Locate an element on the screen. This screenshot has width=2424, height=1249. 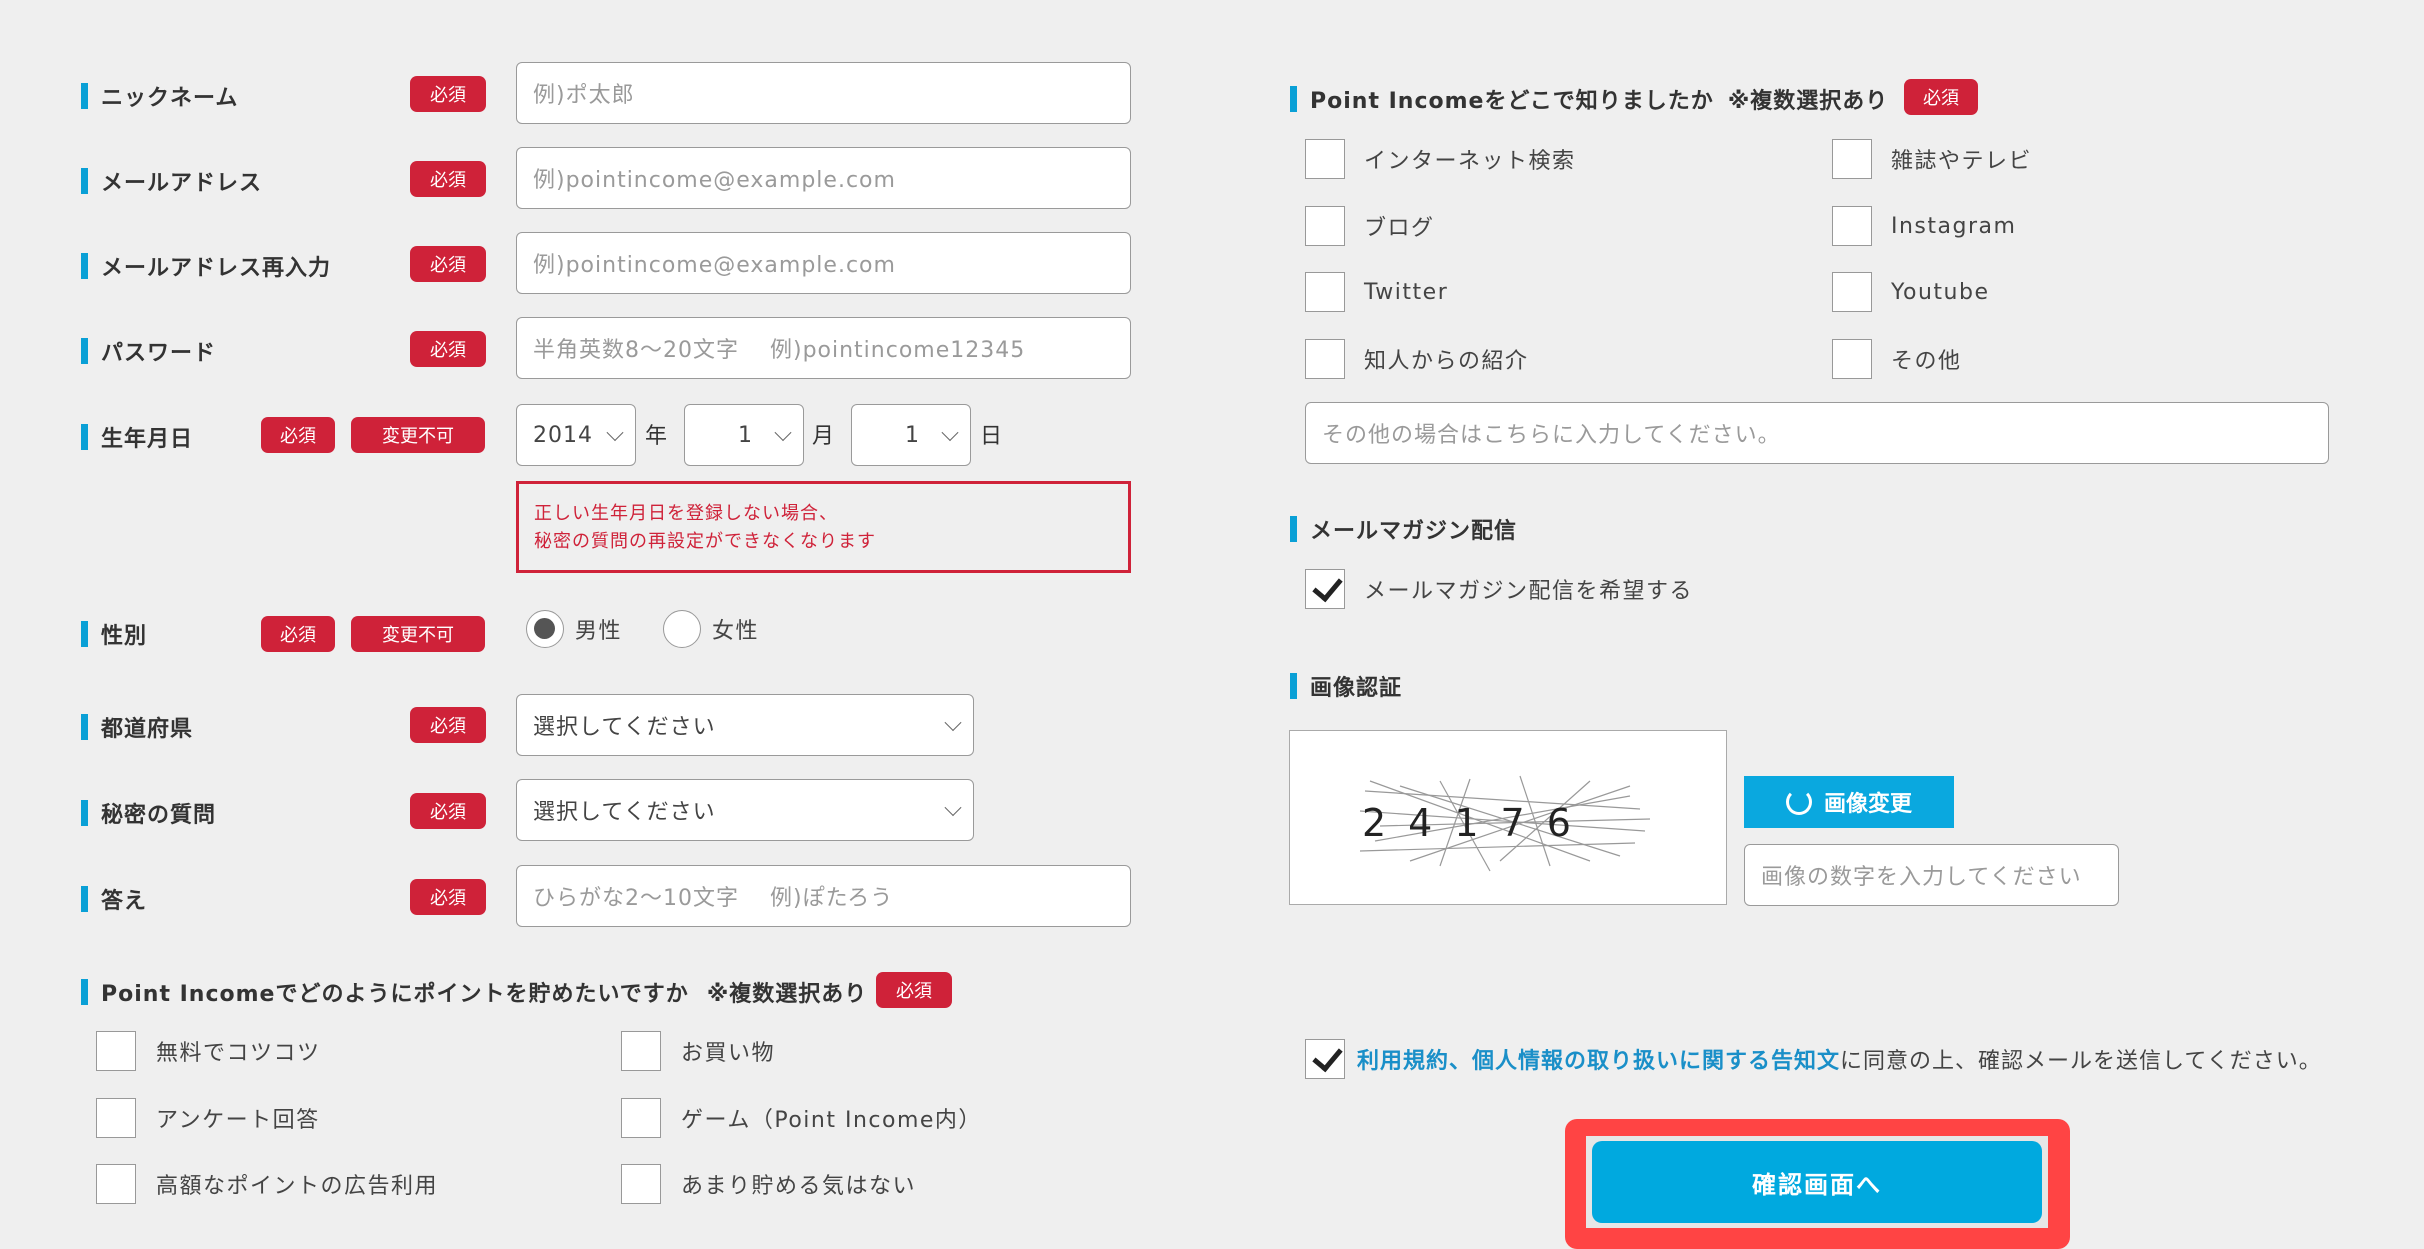
birthdate-warning: 正しい生年月日を登録しない場合、 秘密の質問の再設定ができなくなります is located at coordinates (823, 527).